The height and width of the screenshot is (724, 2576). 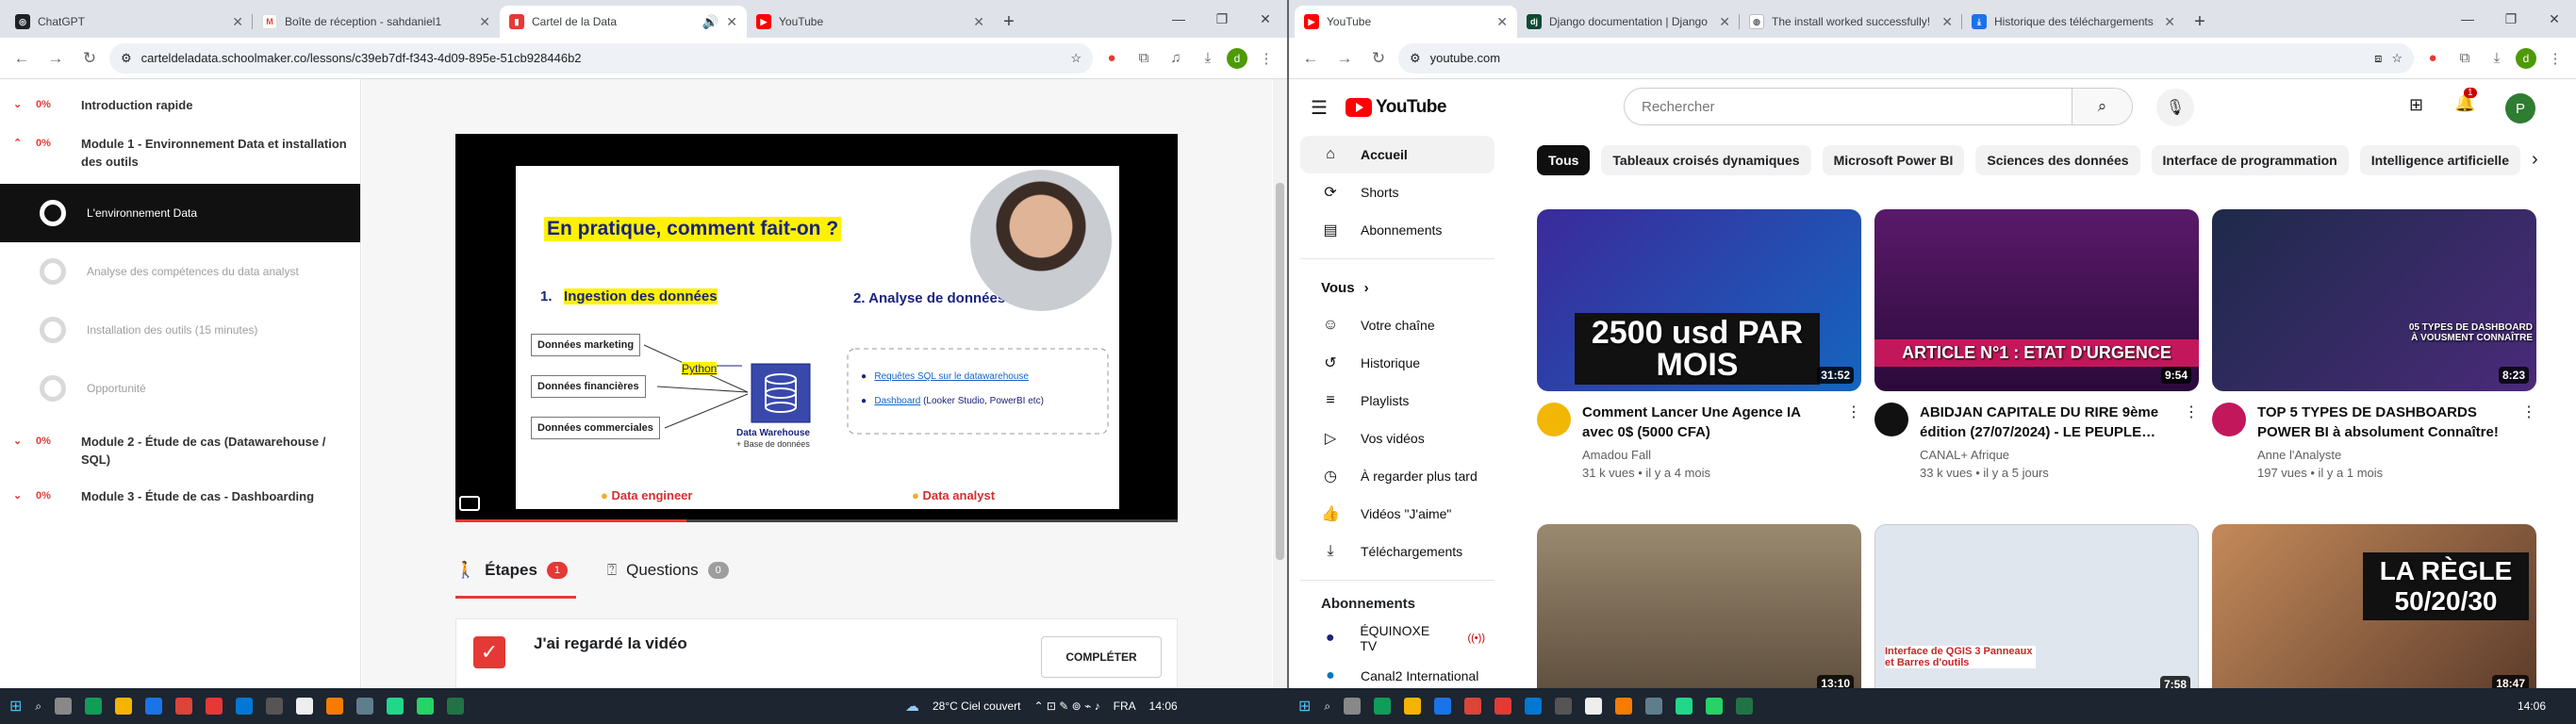 What do you see at coordinates (2416, 105) in the screenshot?
I see `create-video-icon: ⊞` at bounding box center [2416, 105].